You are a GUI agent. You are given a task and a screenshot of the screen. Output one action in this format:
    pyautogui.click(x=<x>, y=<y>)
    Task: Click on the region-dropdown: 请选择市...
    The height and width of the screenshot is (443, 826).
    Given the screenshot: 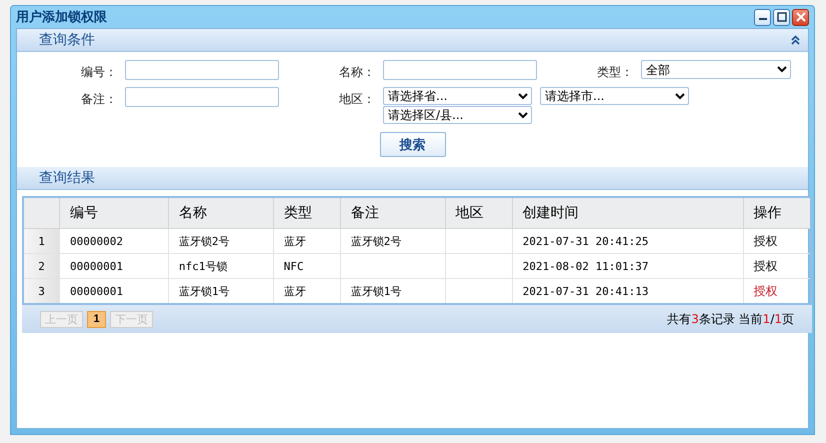 What is the action you would take?
    pyautogui.click(x=614, y=96)
    